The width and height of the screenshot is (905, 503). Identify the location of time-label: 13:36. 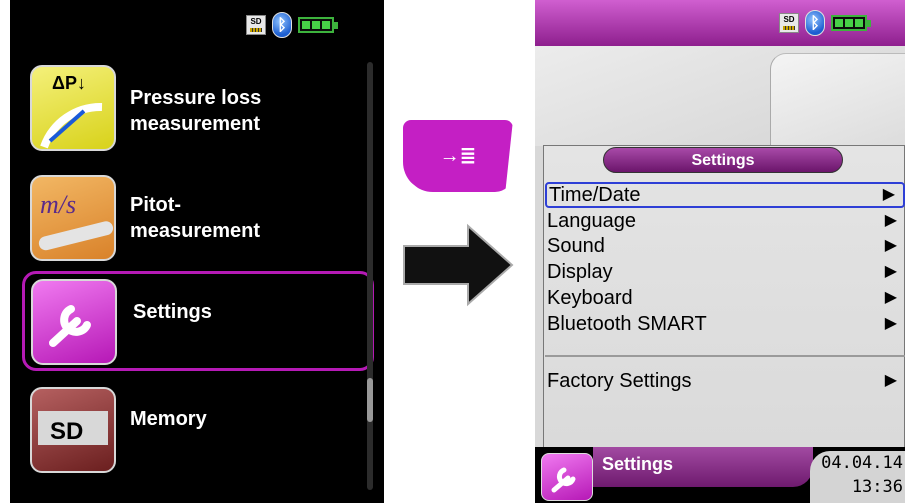
(877, 487).